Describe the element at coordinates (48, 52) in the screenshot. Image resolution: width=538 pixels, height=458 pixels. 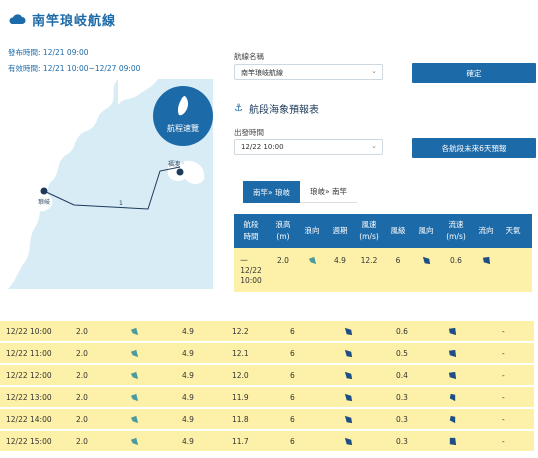
I see `publish-time: 發布時間: 12/21 09:00` at that location.